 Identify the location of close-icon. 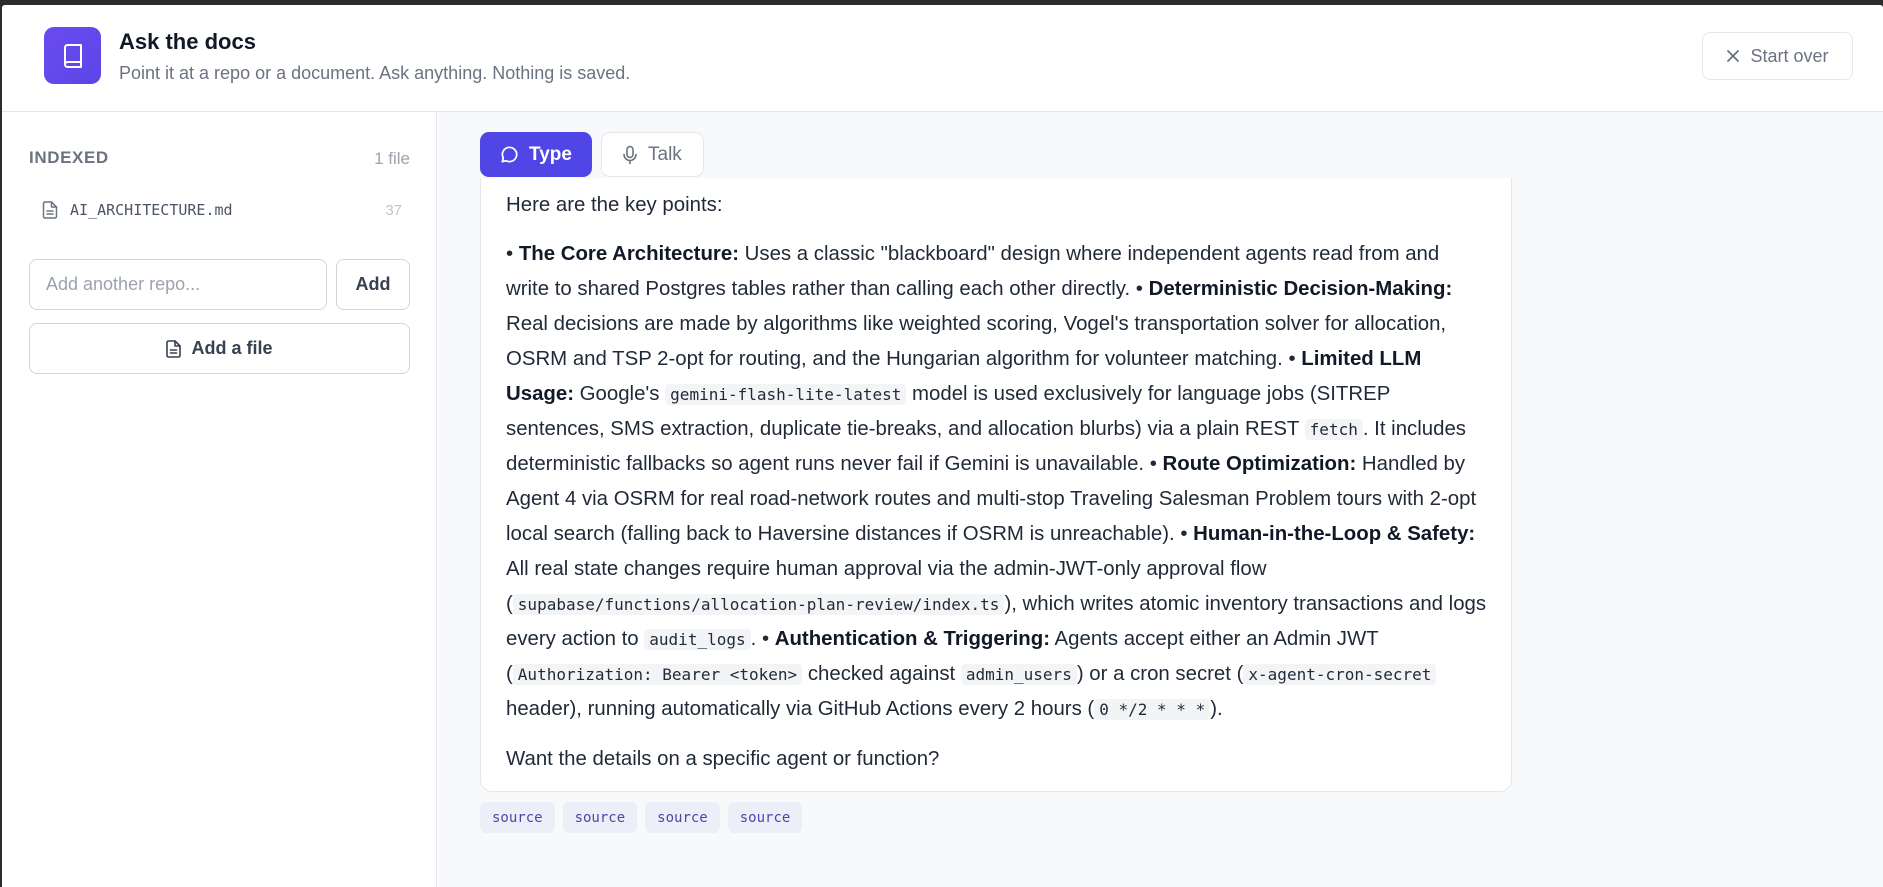
(1733, 56).